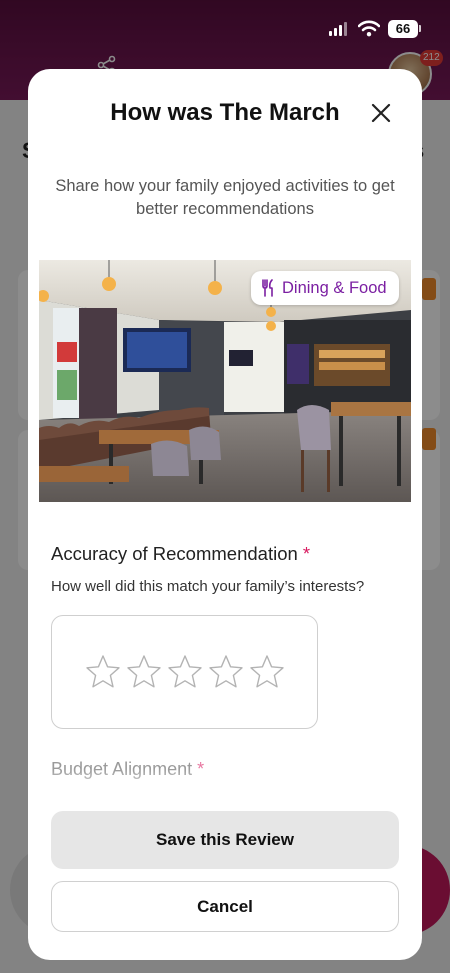 This screenshot has height=973, width=450. What do you see at coordinates (225, 112) in the screenshot?
I see `modal-title: How was The March` at bounding box center [225, 112].